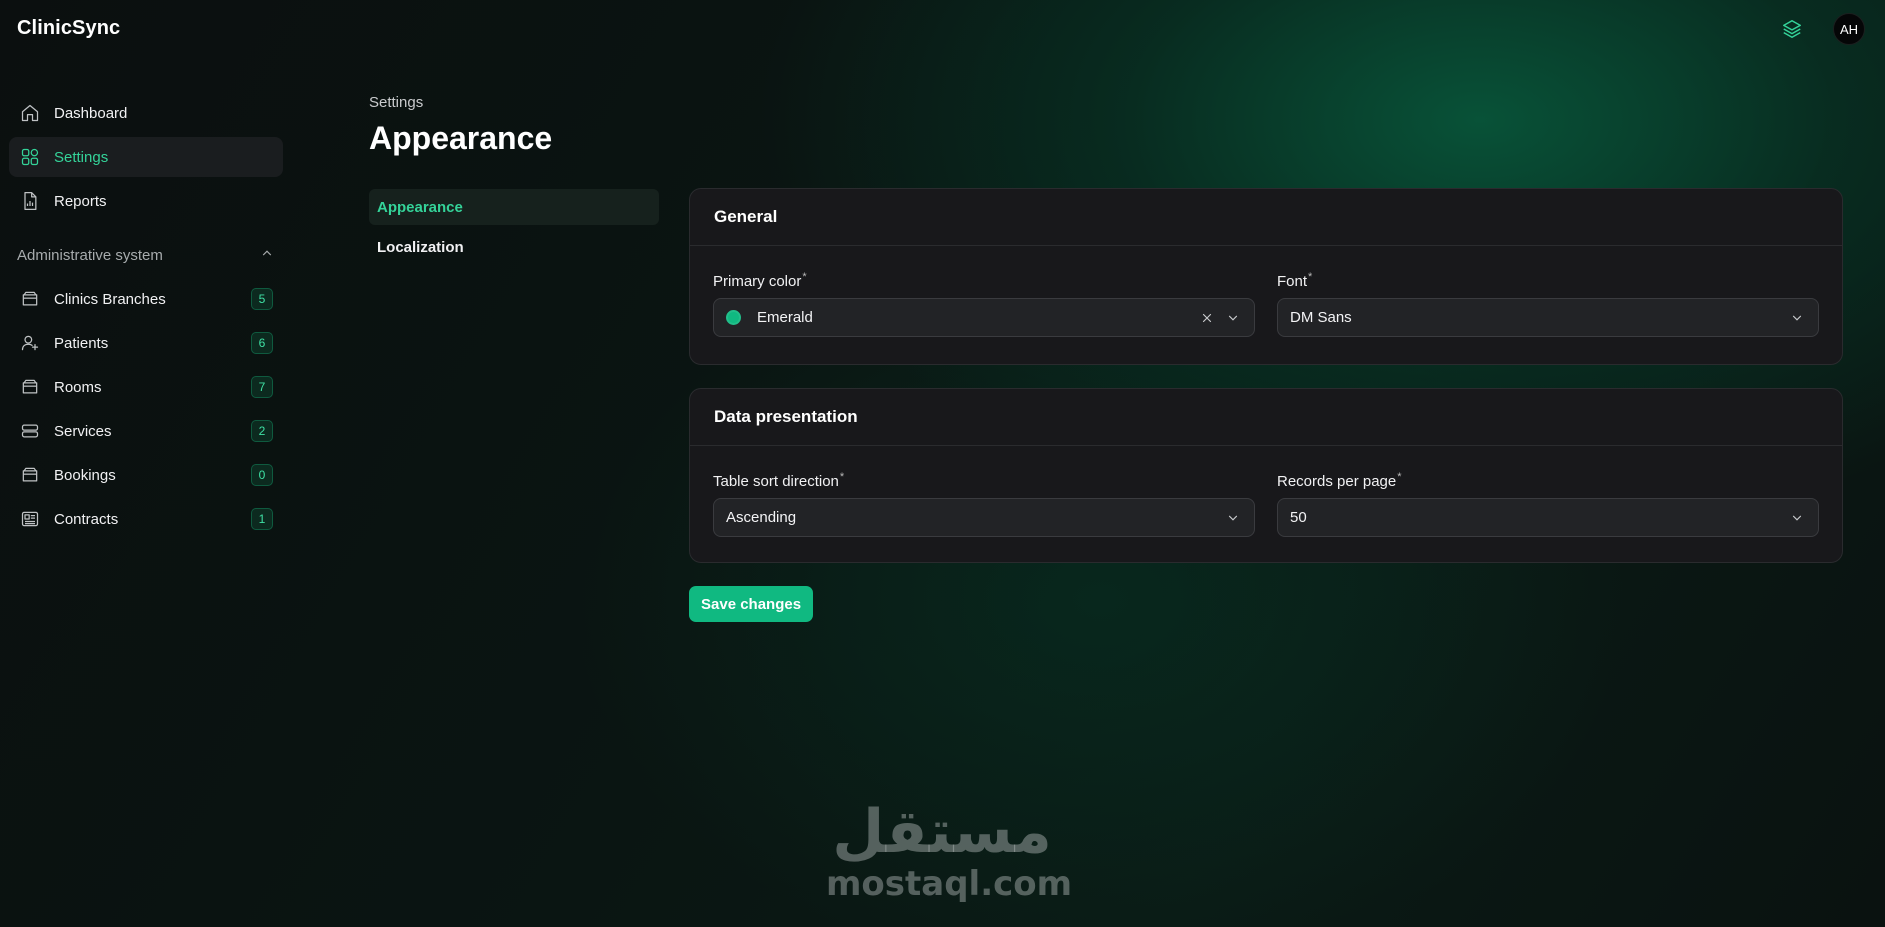 This screenshot has width=1885, height=927. What do you see at coordinates (757, 281) in the screenshot?
I see `field-label-text: Primary color` at bounding box center [757, 281].